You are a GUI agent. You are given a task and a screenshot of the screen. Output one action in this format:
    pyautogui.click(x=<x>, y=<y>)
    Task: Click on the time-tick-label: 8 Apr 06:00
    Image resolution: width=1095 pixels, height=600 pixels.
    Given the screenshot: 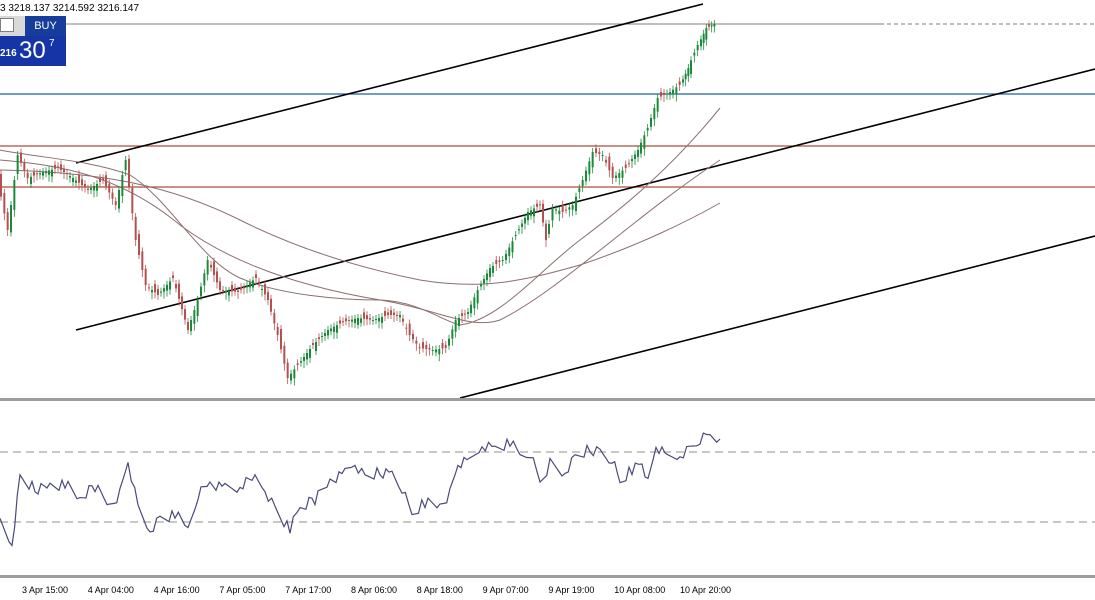 What is the action you would take?
    pyautogui.click(x=374, y=590)
    